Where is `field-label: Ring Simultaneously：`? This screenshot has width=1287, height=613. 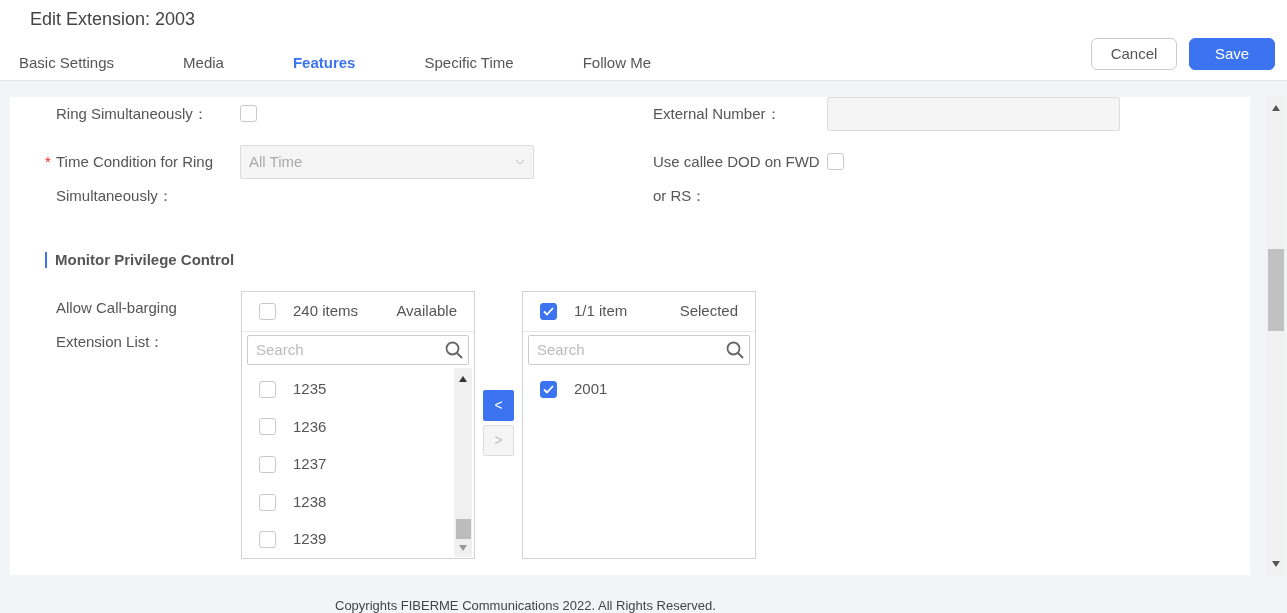 field-label: Ring Simultaneously： is located at coordinates (132, 114).